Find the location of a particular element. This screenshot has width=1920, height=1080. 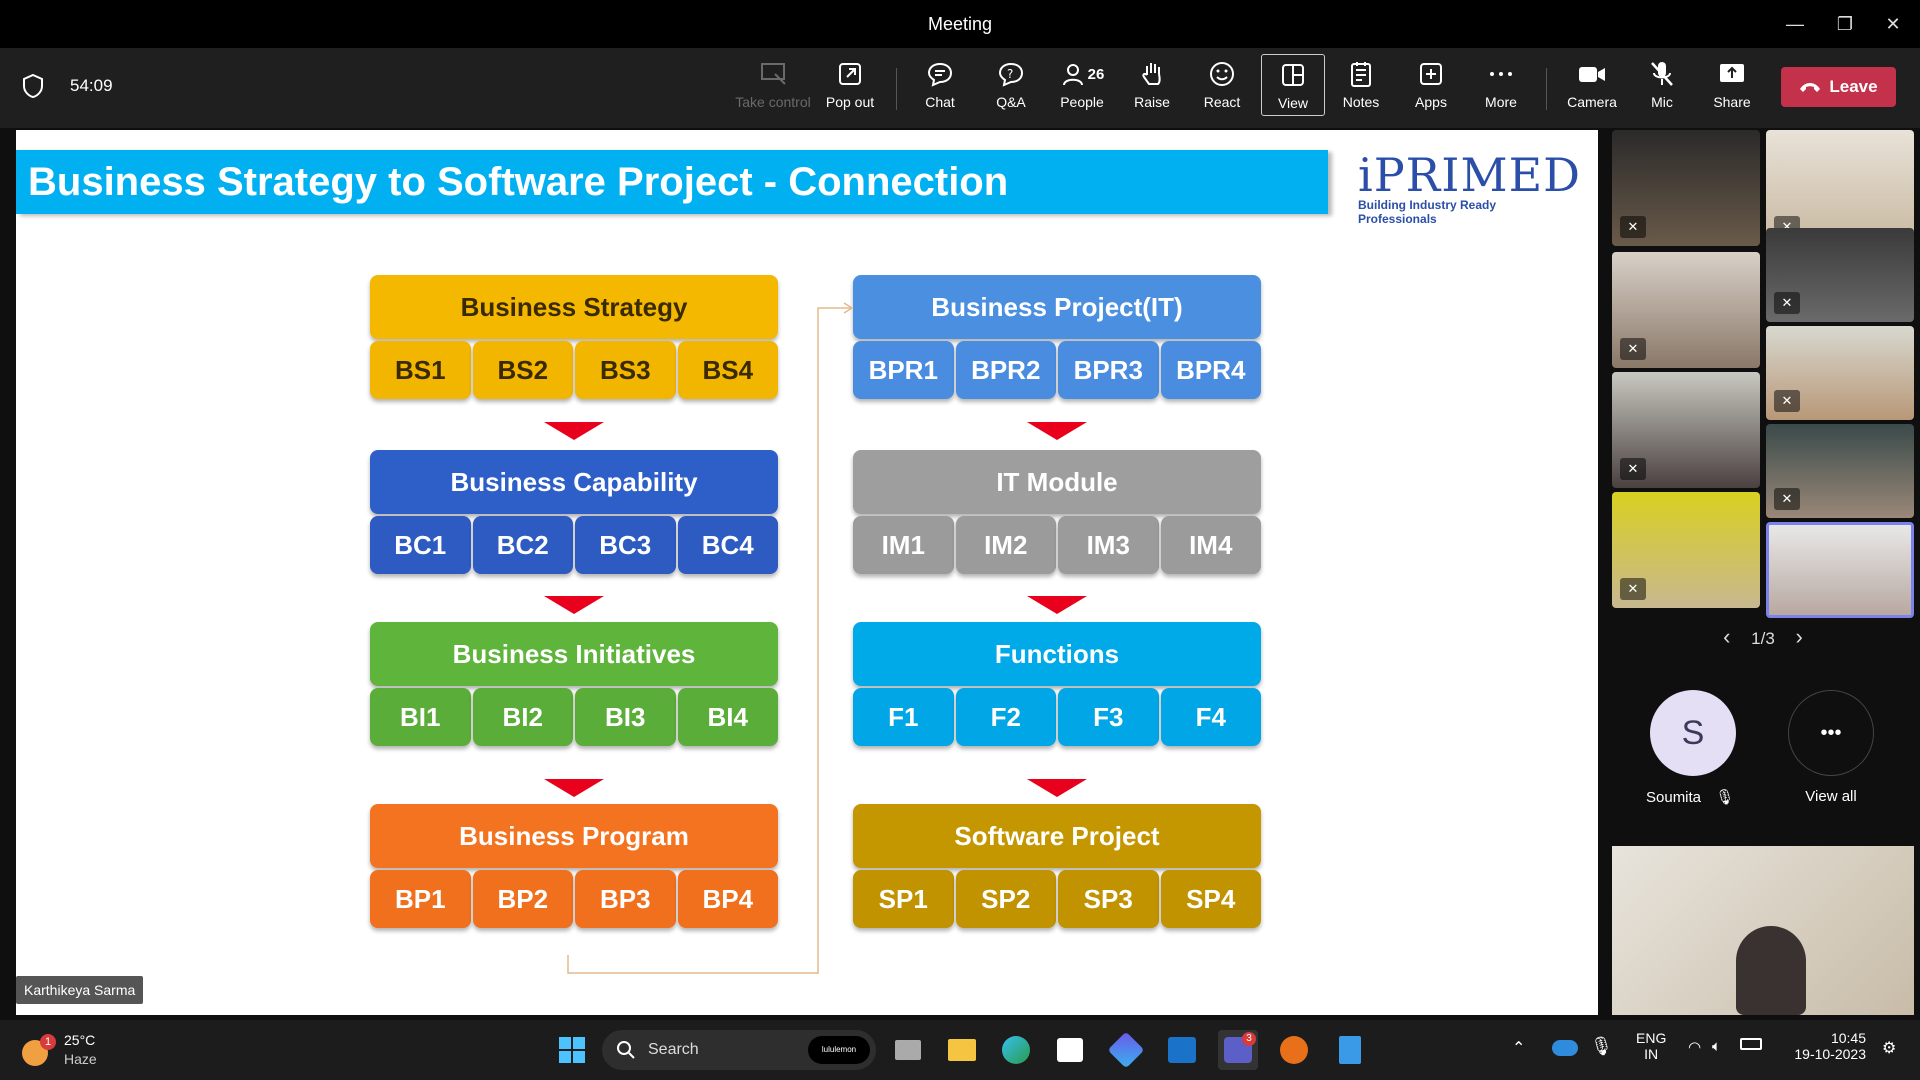

view-layout-icon is located at coordinates (1293, 75).